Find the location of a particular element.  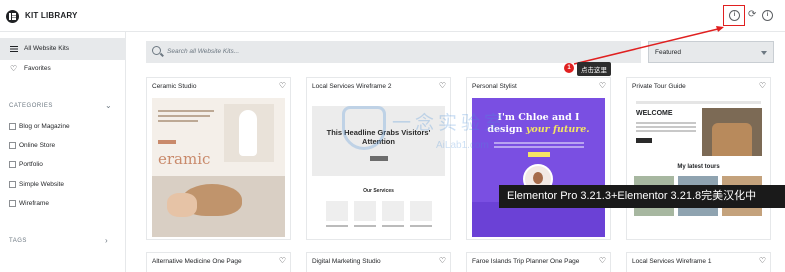

watermark-text: 一念实验室 is located at coordinates (450, 123).